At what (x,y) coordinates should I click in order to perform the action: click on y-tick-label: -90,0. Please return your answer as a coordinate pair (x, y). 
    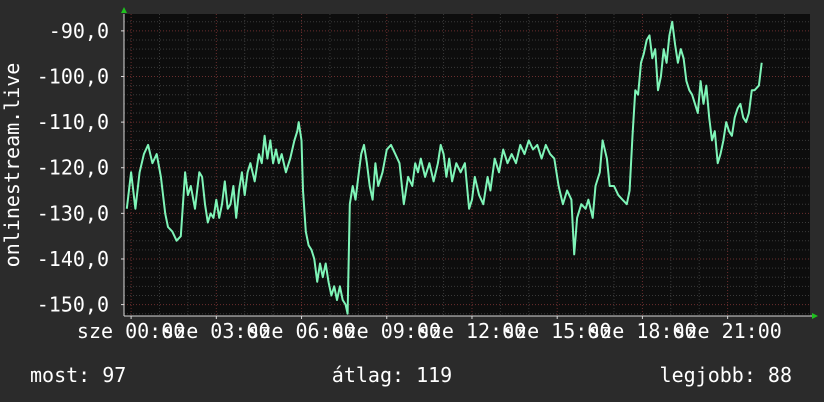
    Looking at the image, I should click on (79, 31).